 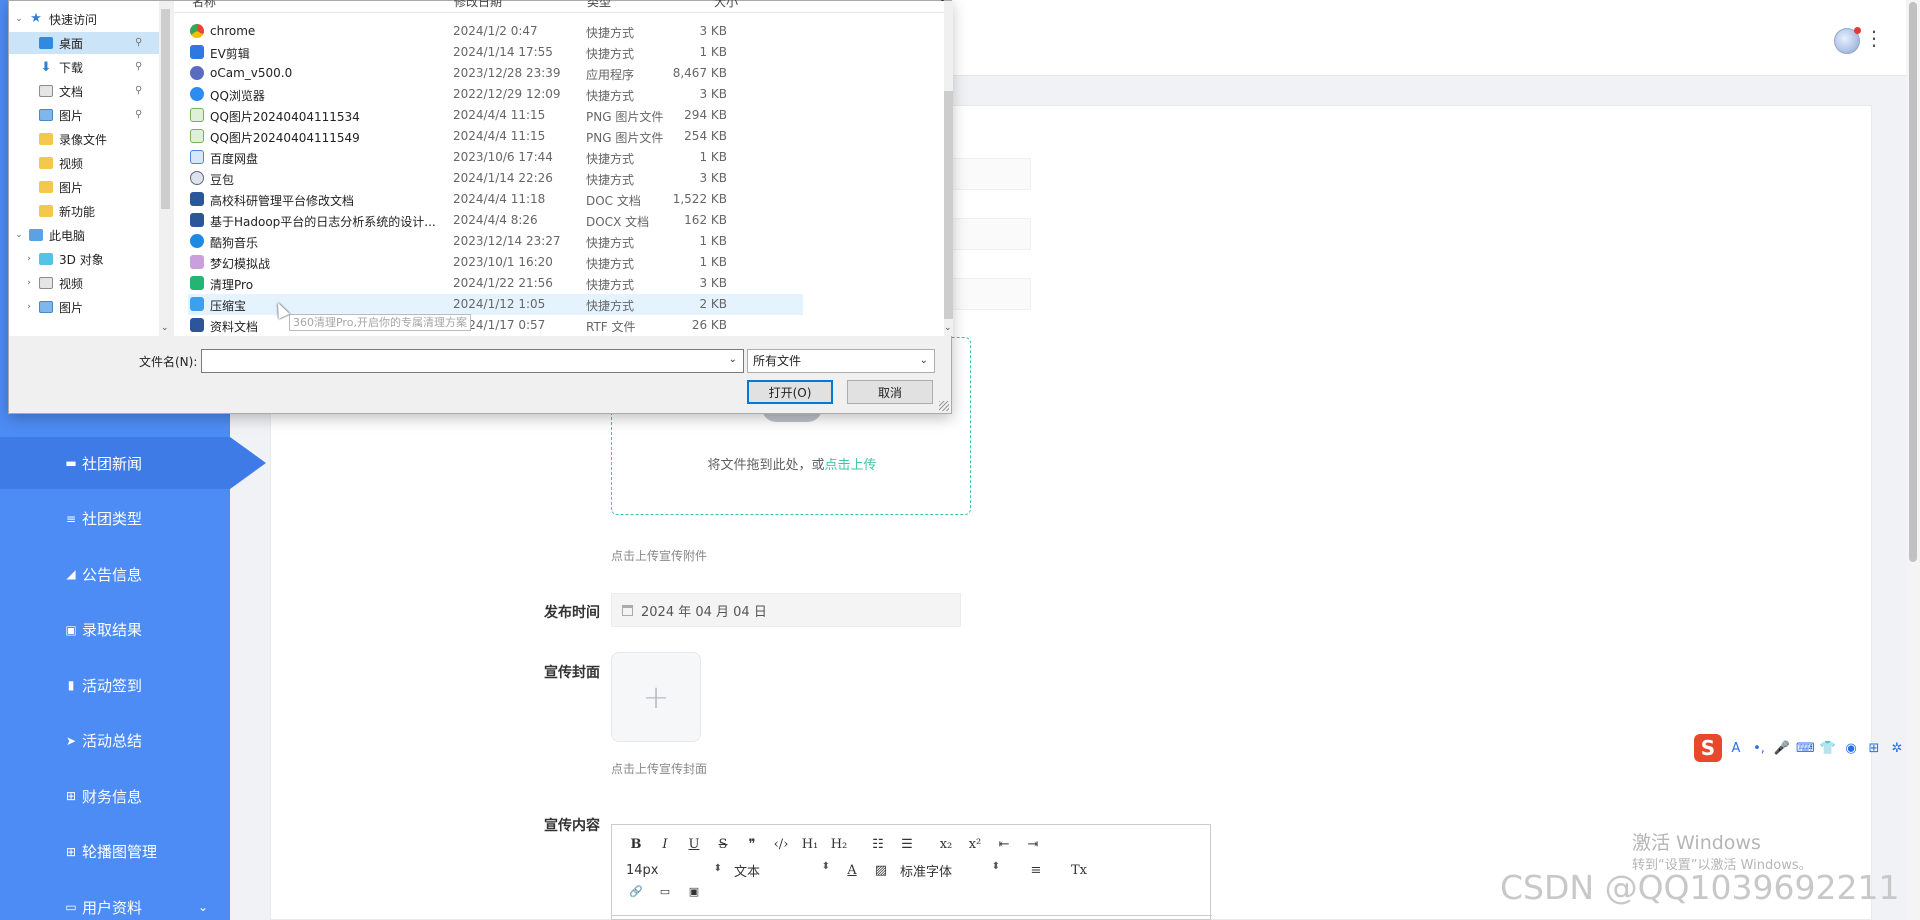 What do you see at coordinates (975, 844) in the screenshot?
I see `editor-tool-button: x²` at bounding box center [975, 844].